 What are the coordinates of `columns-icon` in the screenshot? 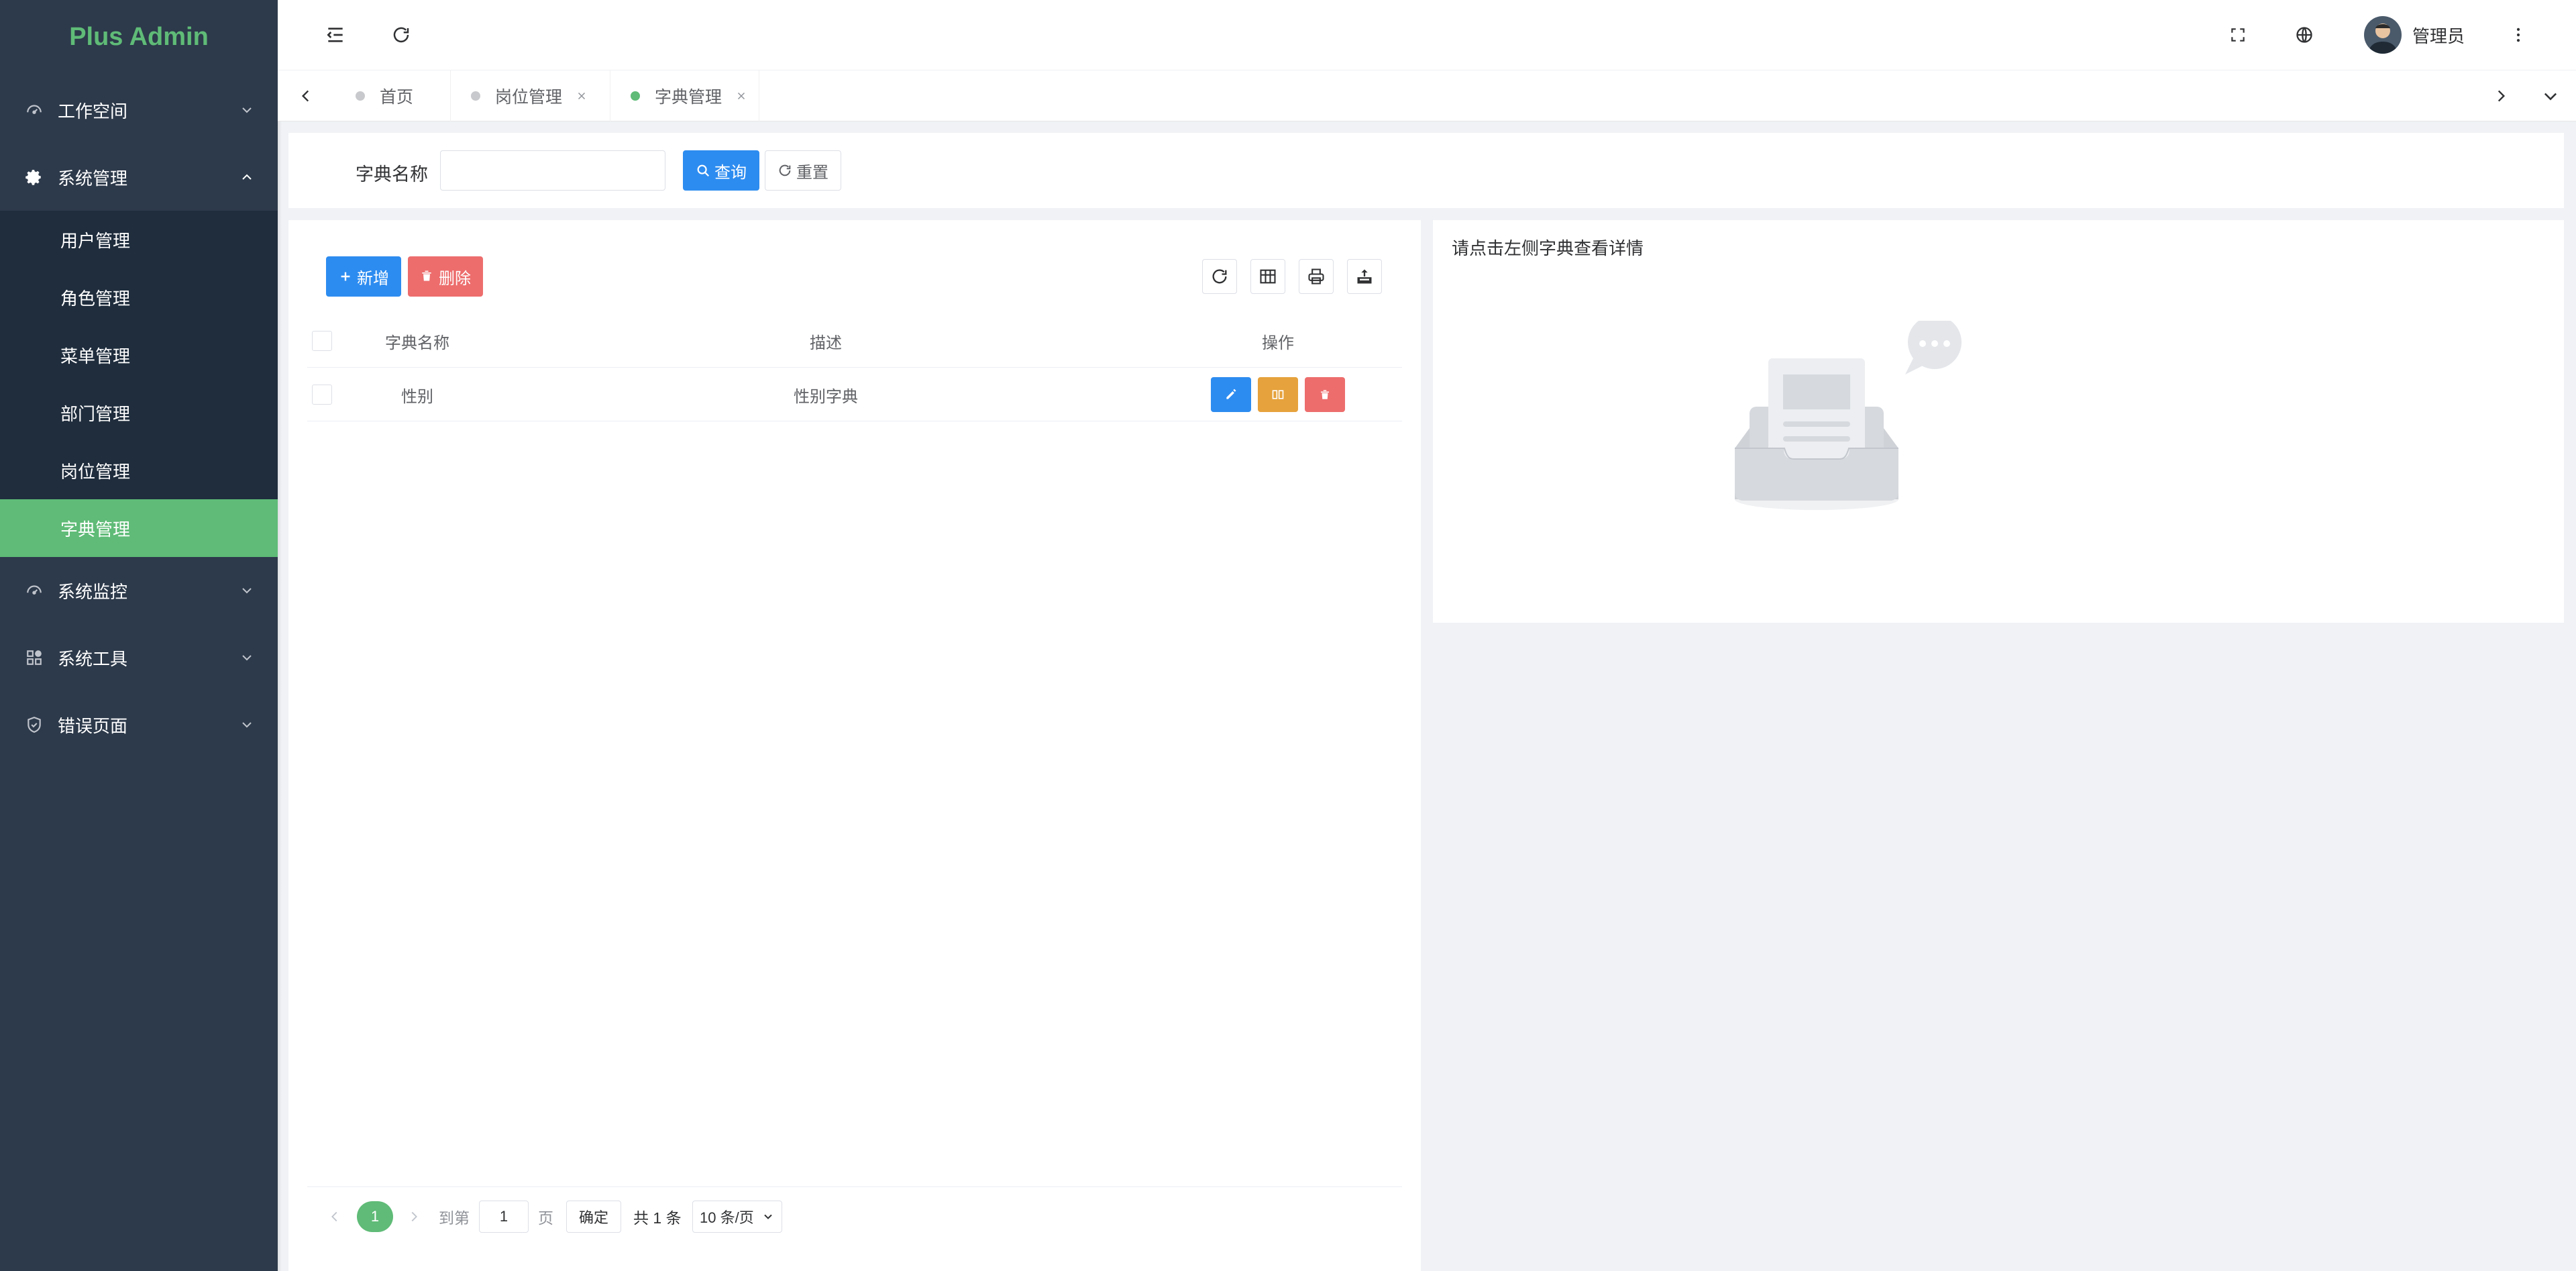 It's located at (1268, 276).